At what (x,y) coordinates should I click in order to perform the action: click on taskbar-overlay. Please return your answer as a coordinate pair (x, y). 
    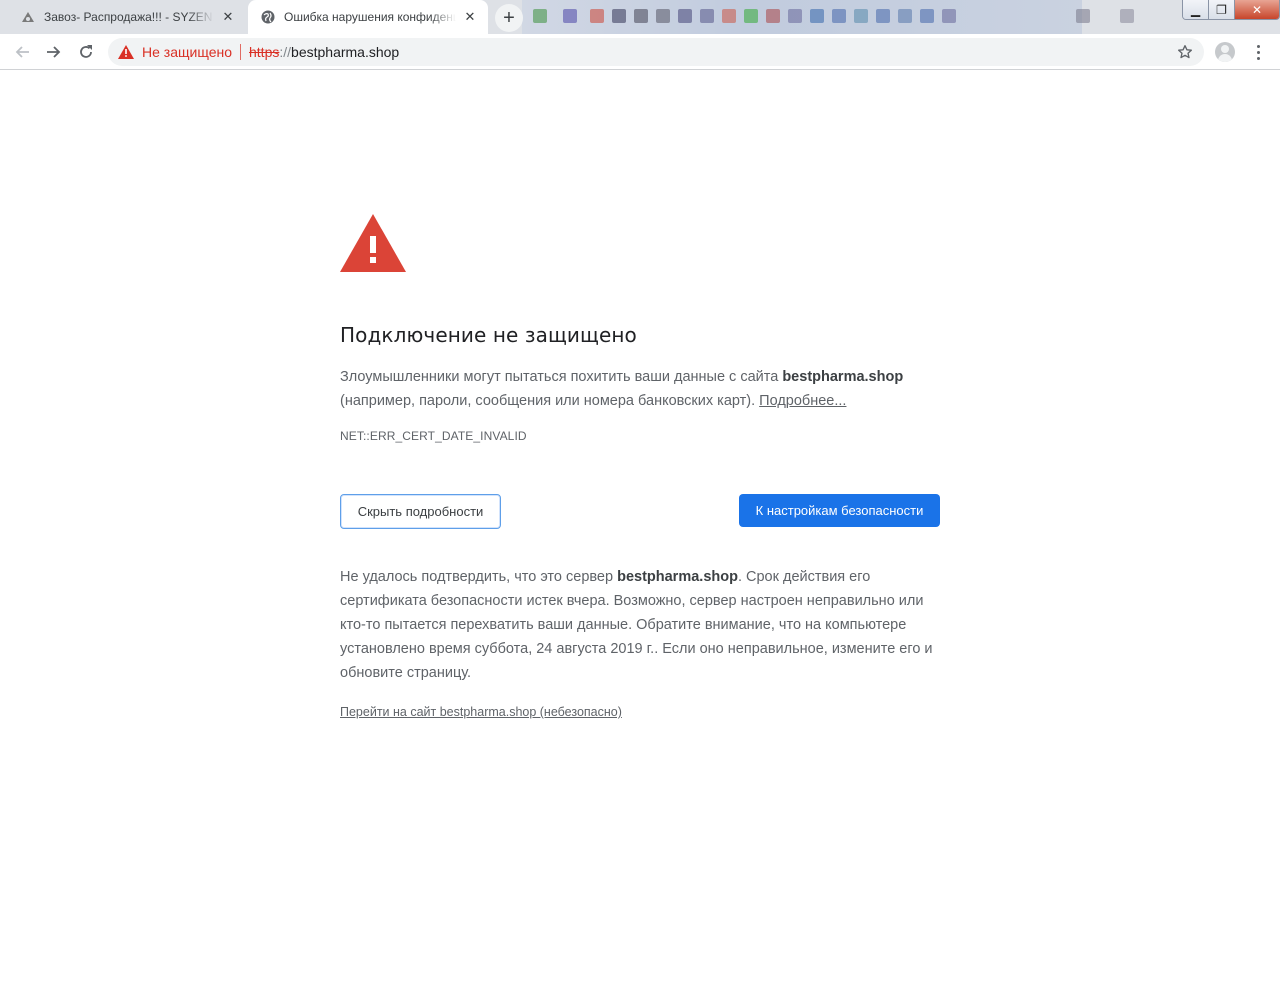
    Looking at the image, I should click on (802, 17).